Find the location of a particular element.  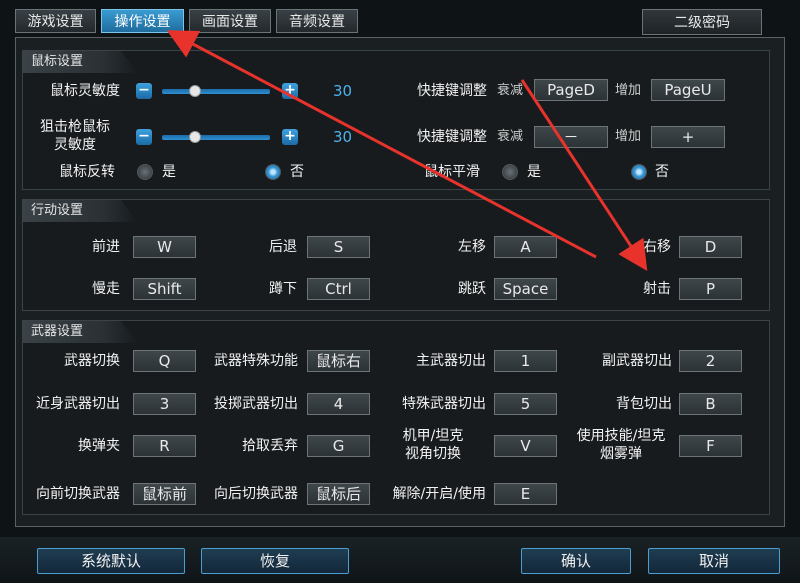

movement-settings-title: 行动设置 is located at coordinates (80, 211).